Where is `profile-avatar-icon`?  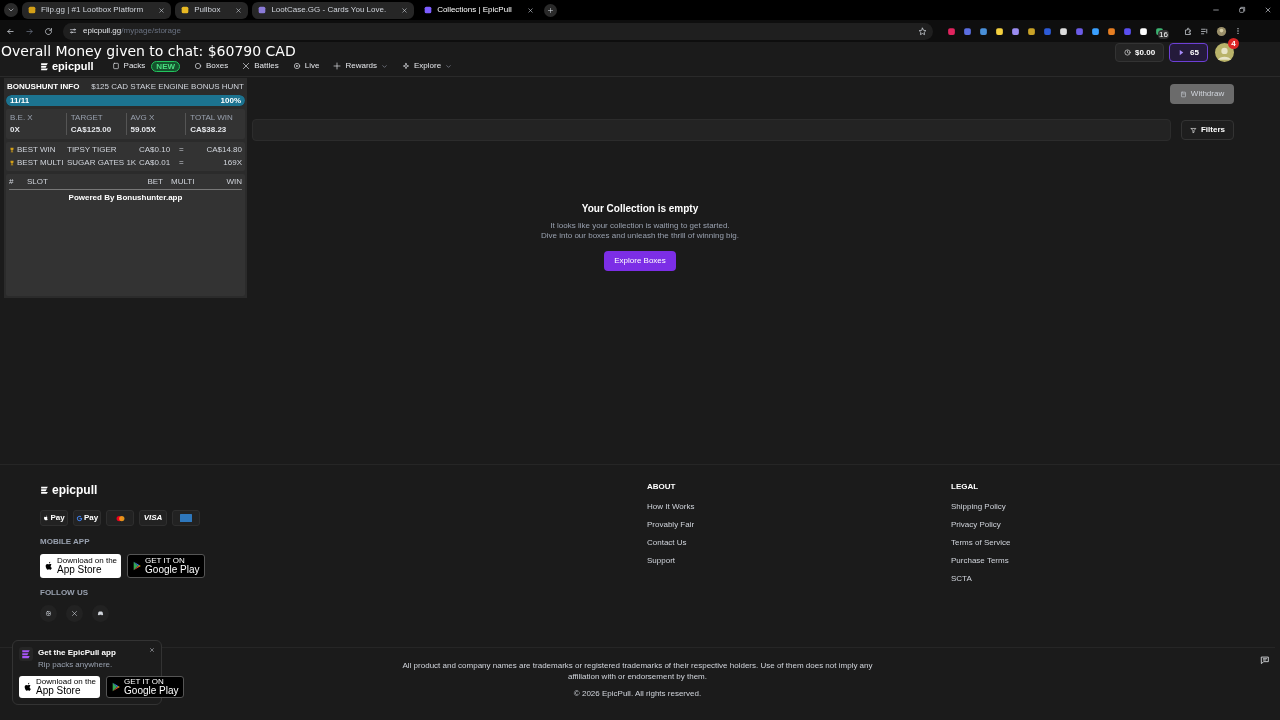
profile-avatar-icon is located at coordinates (1221, 31).